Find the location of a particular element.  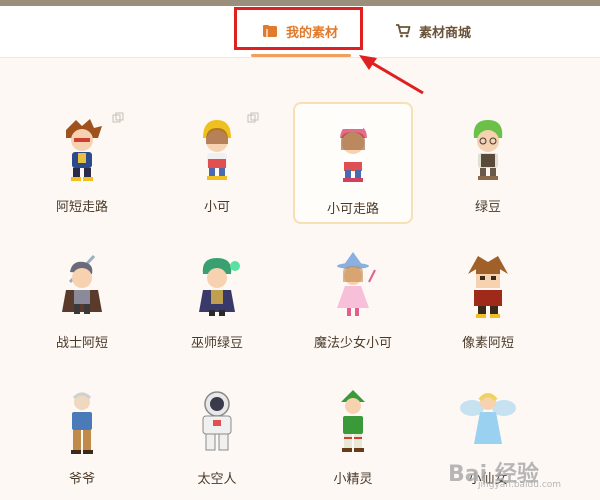

material-card: 小可走路 is located at coordinates (353, 163).